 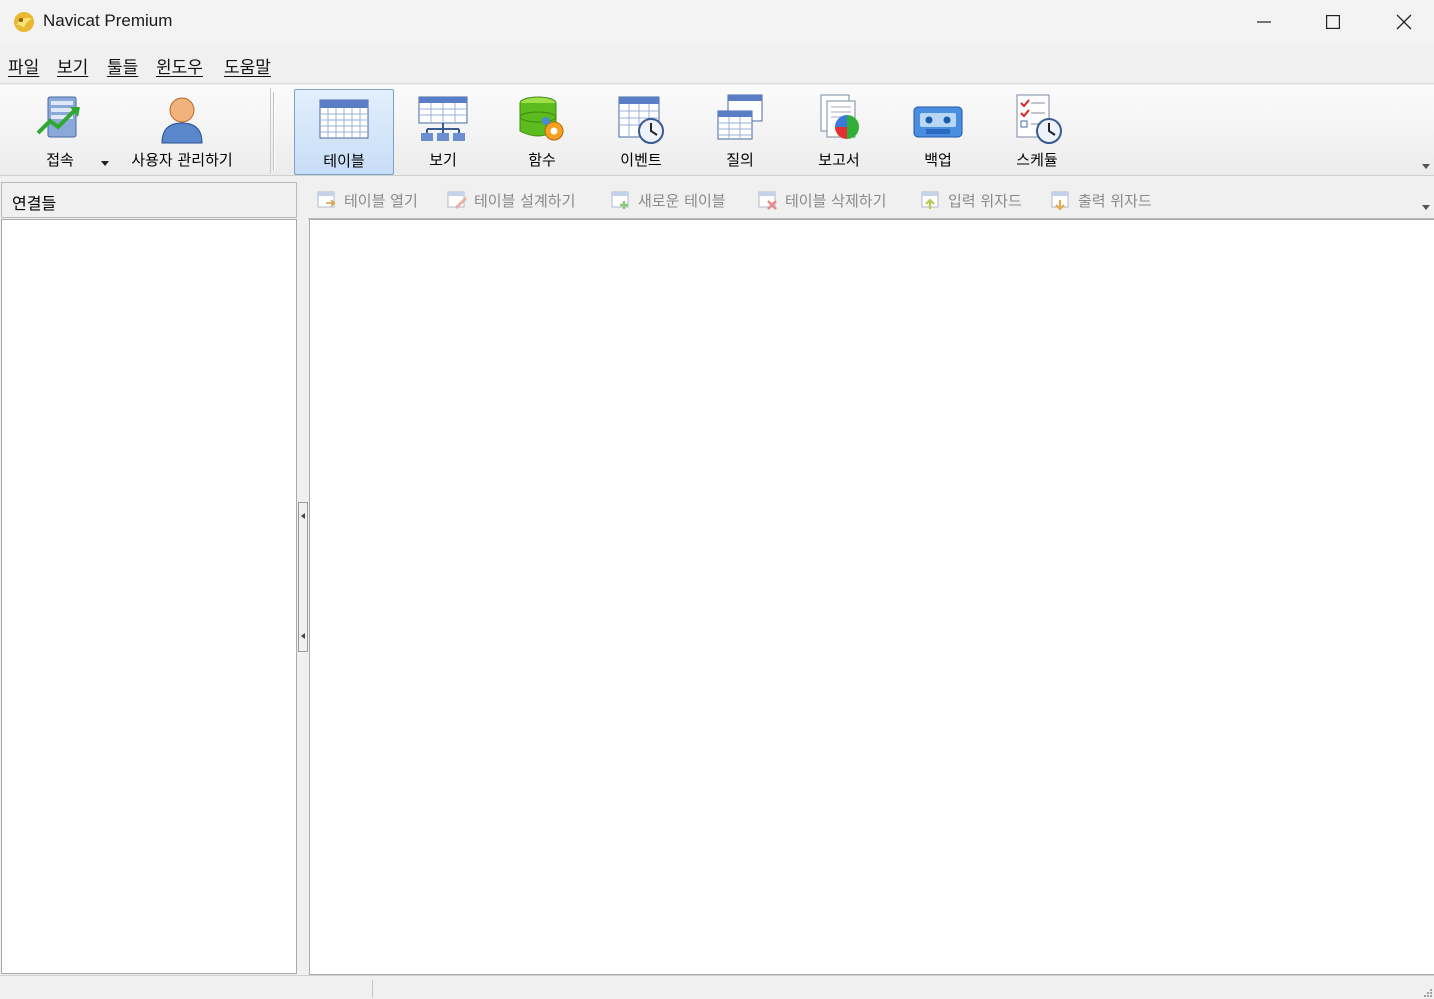 I want to click on menu-view: 보기, so click(x=72, y=65).